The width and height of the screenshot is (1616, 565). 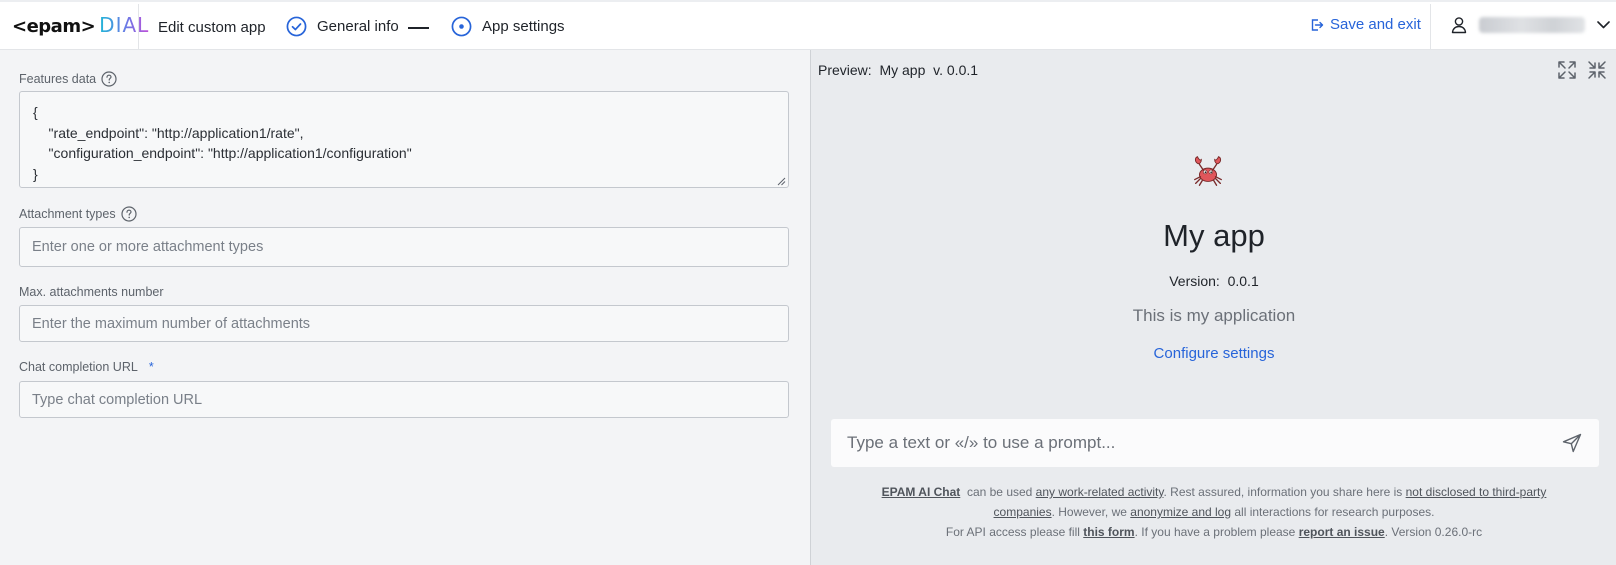 What do you see at coordinates (1214, 315) in the screenshot?
I see `app-description: This is my application` at bounding box center [1214, 315].